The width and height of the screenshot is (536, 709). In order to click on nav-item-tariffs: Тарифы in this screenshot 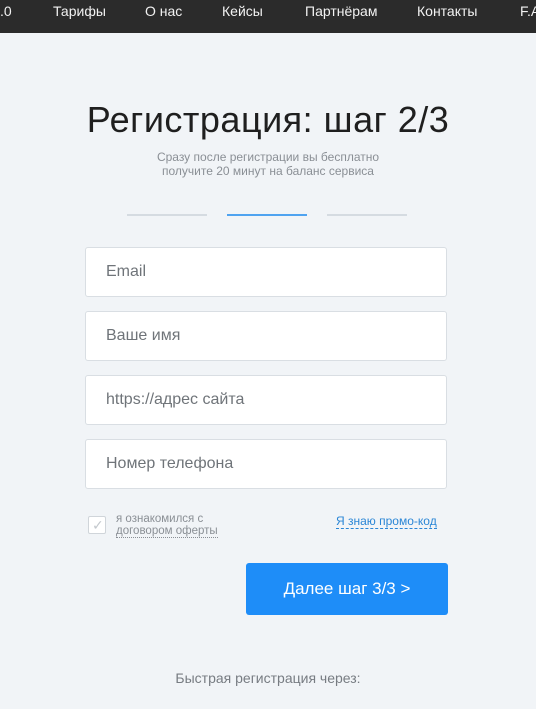, I will do `click(79, 11)`.